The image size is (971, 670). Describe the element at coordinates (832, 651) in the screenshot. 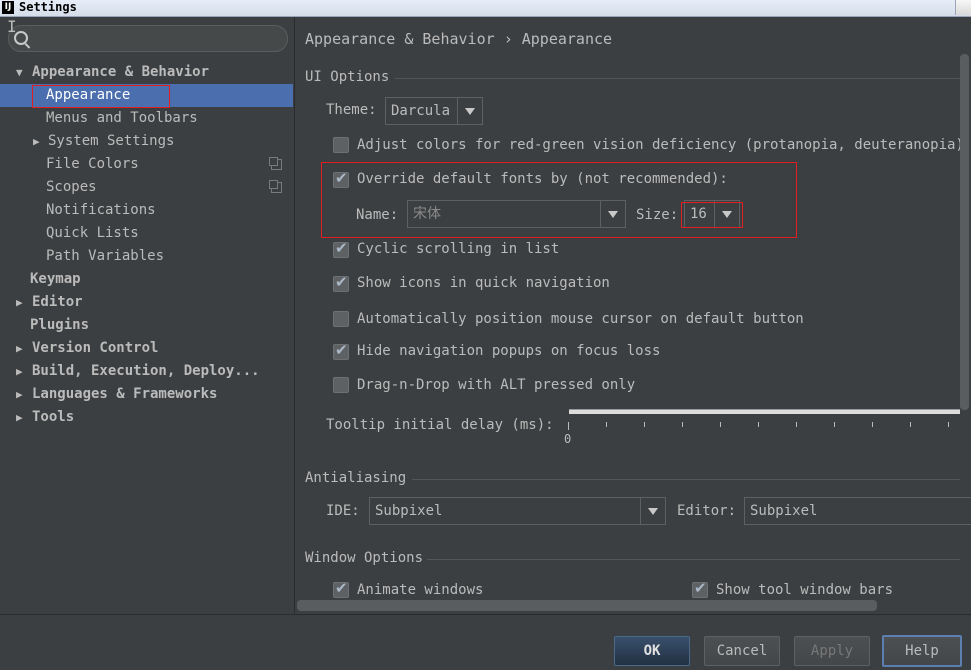

I see `apply-button: Apply` at that location.